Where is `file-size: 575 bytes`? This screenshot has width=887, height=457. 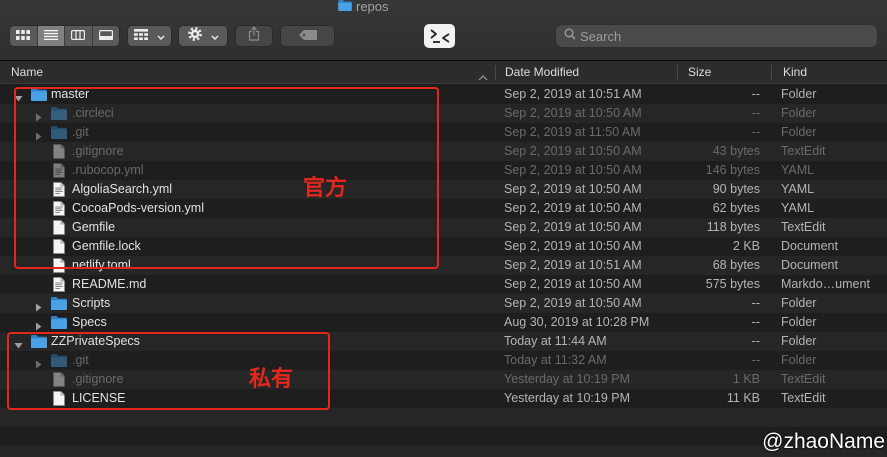
file-size: 575 bytes is located at coordinates (732, 284).